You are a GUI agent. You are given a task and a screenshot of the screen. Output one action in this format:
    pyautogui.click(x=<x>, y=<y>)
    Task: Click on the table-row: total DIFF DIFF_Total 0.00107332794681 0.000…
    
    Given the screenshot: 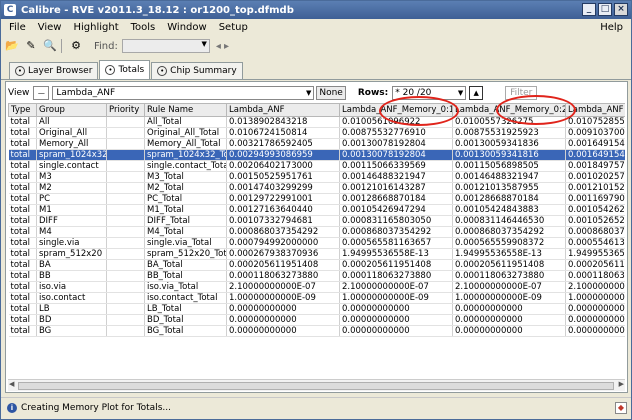 What is the action you would take?
    pyautogui.click(x=316, y=221)
    